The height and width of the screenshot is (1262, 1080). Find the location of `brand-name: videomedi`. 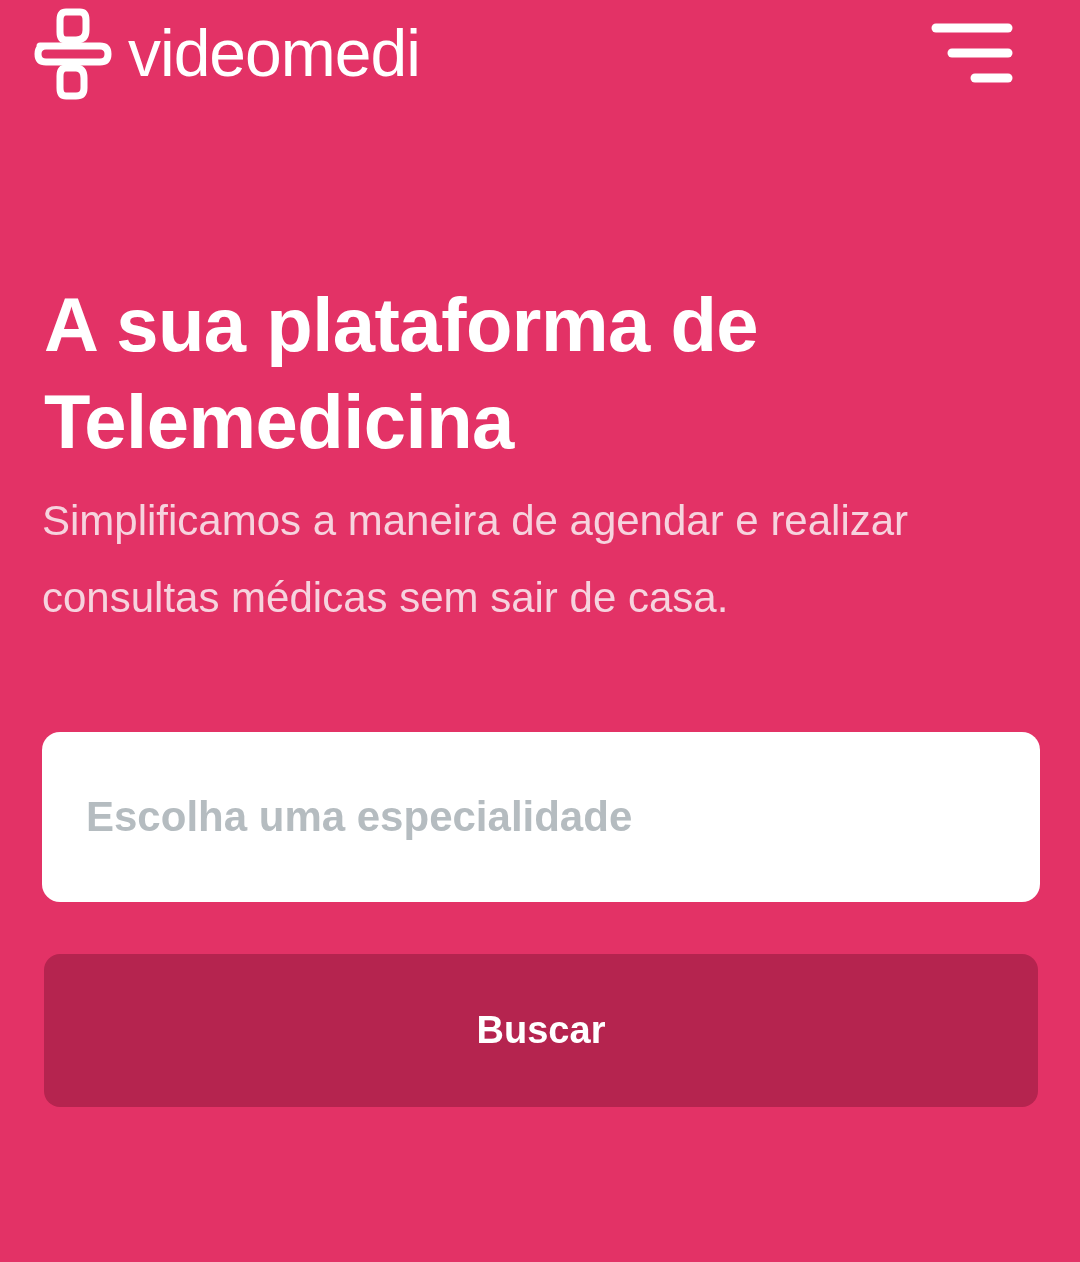

brand-name: videomedi is located at coordinates (274, 53).